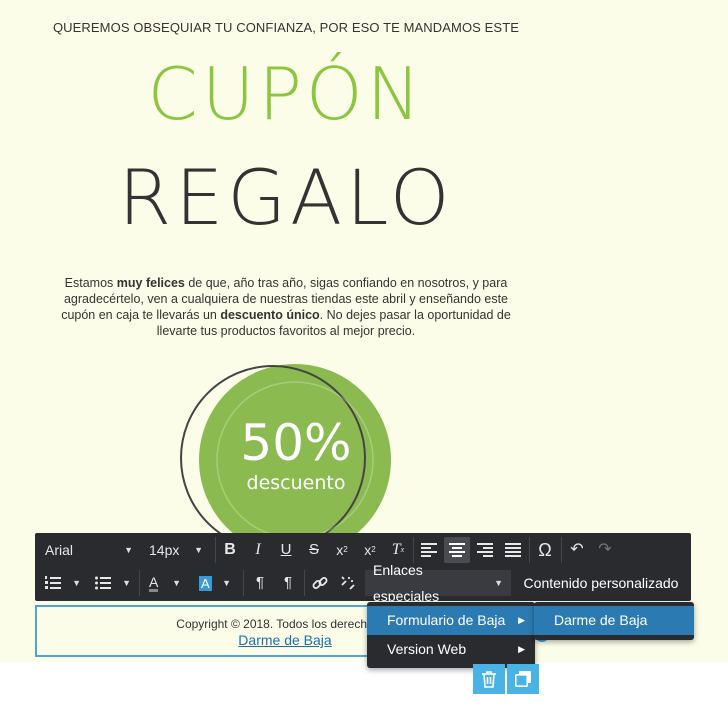  Describe the element at coordinates (446, 620) in the screenshot. I see `menu-item-label: Formulario de Baja` at that location.